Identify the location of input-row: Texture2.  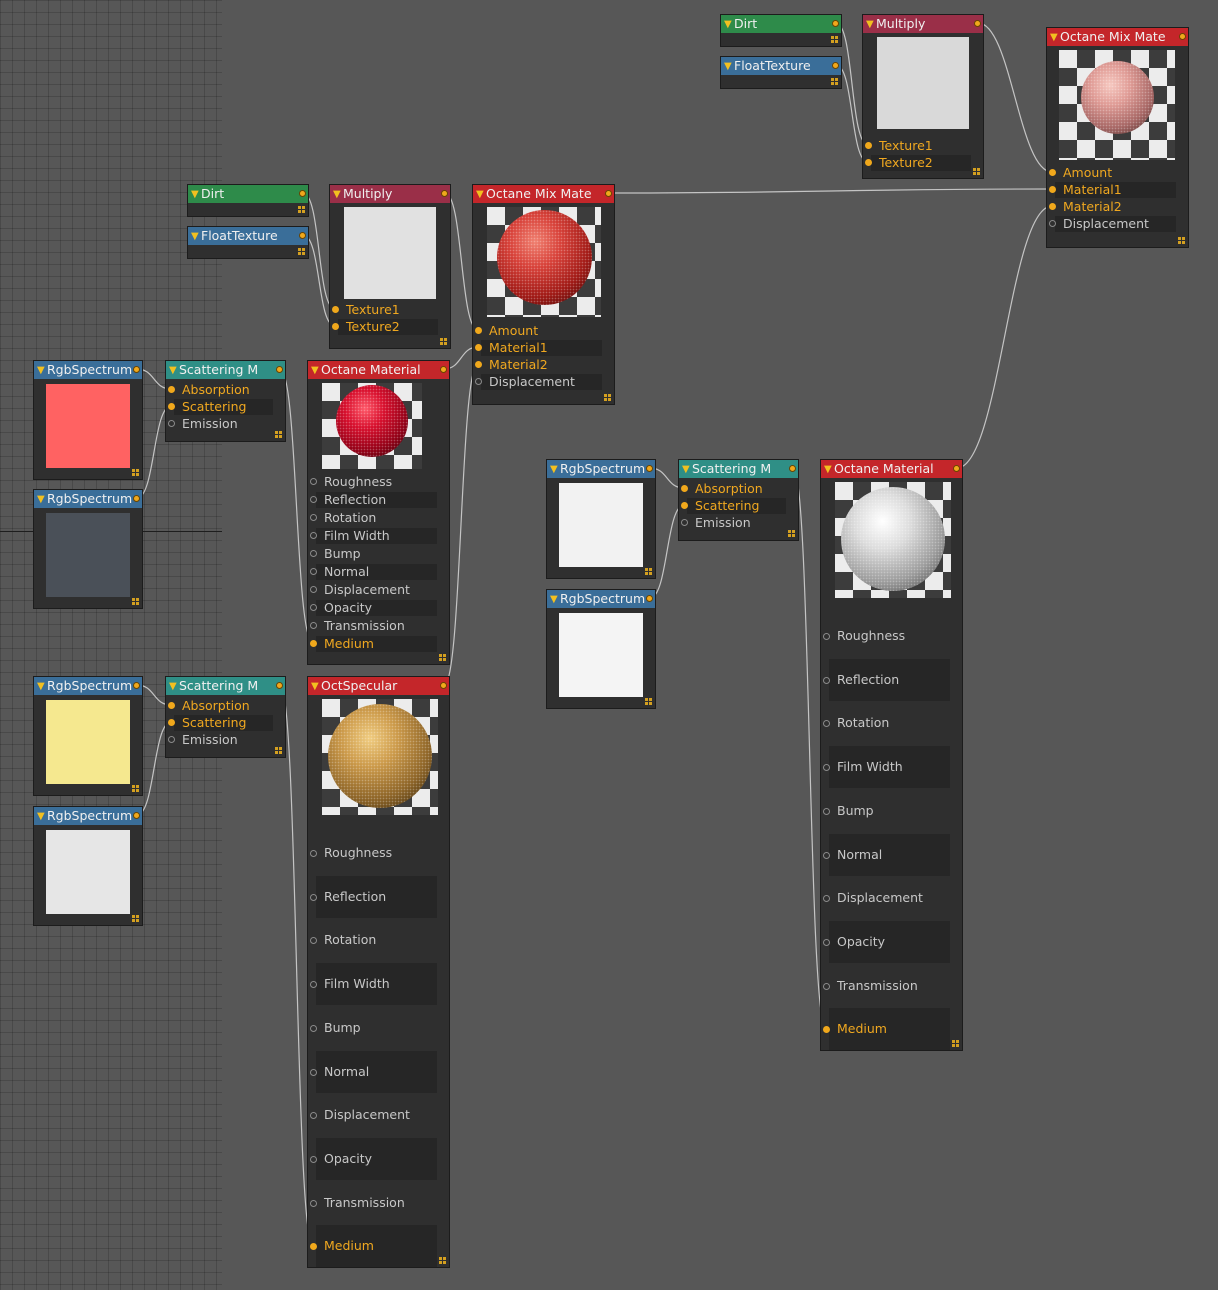
(385, 327).